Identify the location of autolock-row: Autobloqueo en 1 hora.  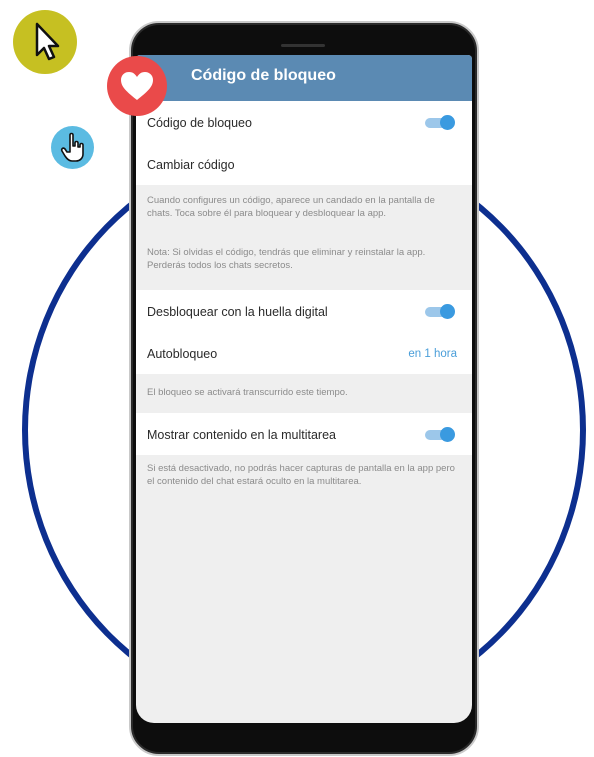
(304, 353).